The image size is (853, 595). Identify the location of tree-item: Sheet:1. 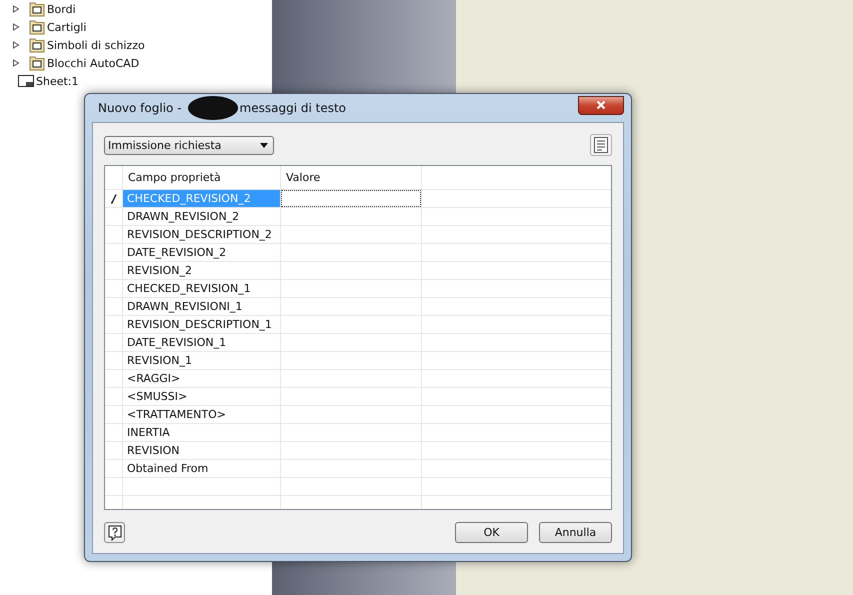
(57, 81).